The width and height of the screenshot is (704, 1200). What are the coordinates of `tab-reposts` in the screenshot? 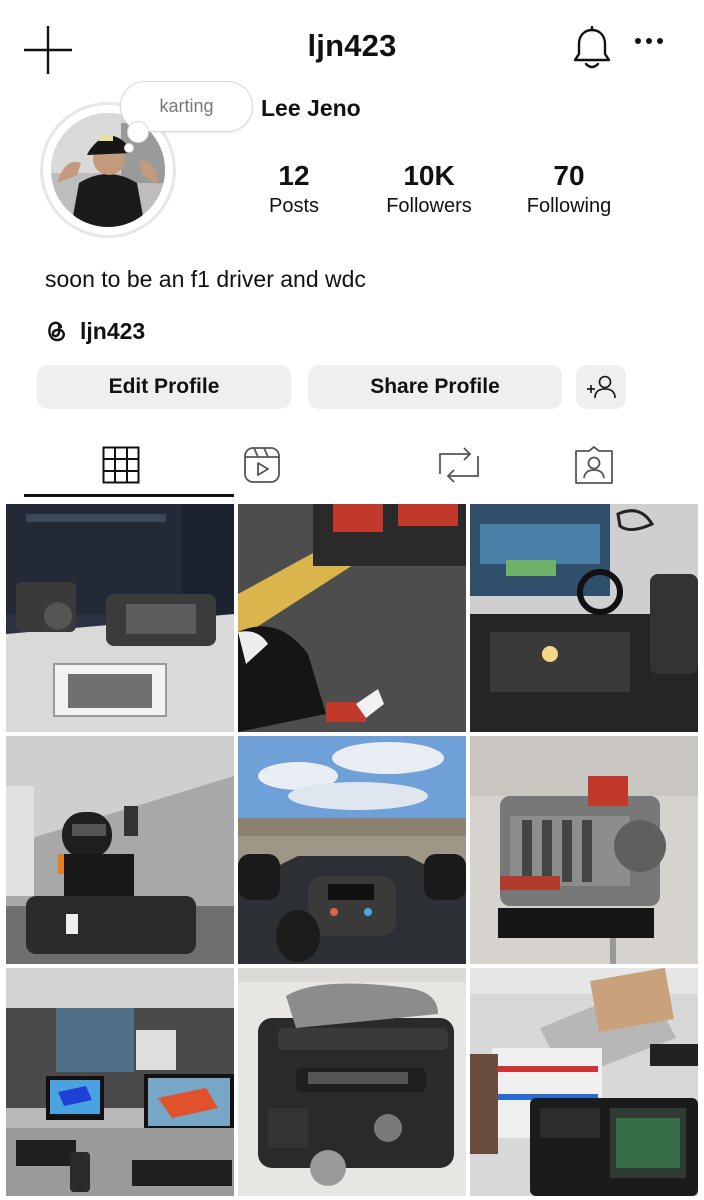 It's located at (459, 465).